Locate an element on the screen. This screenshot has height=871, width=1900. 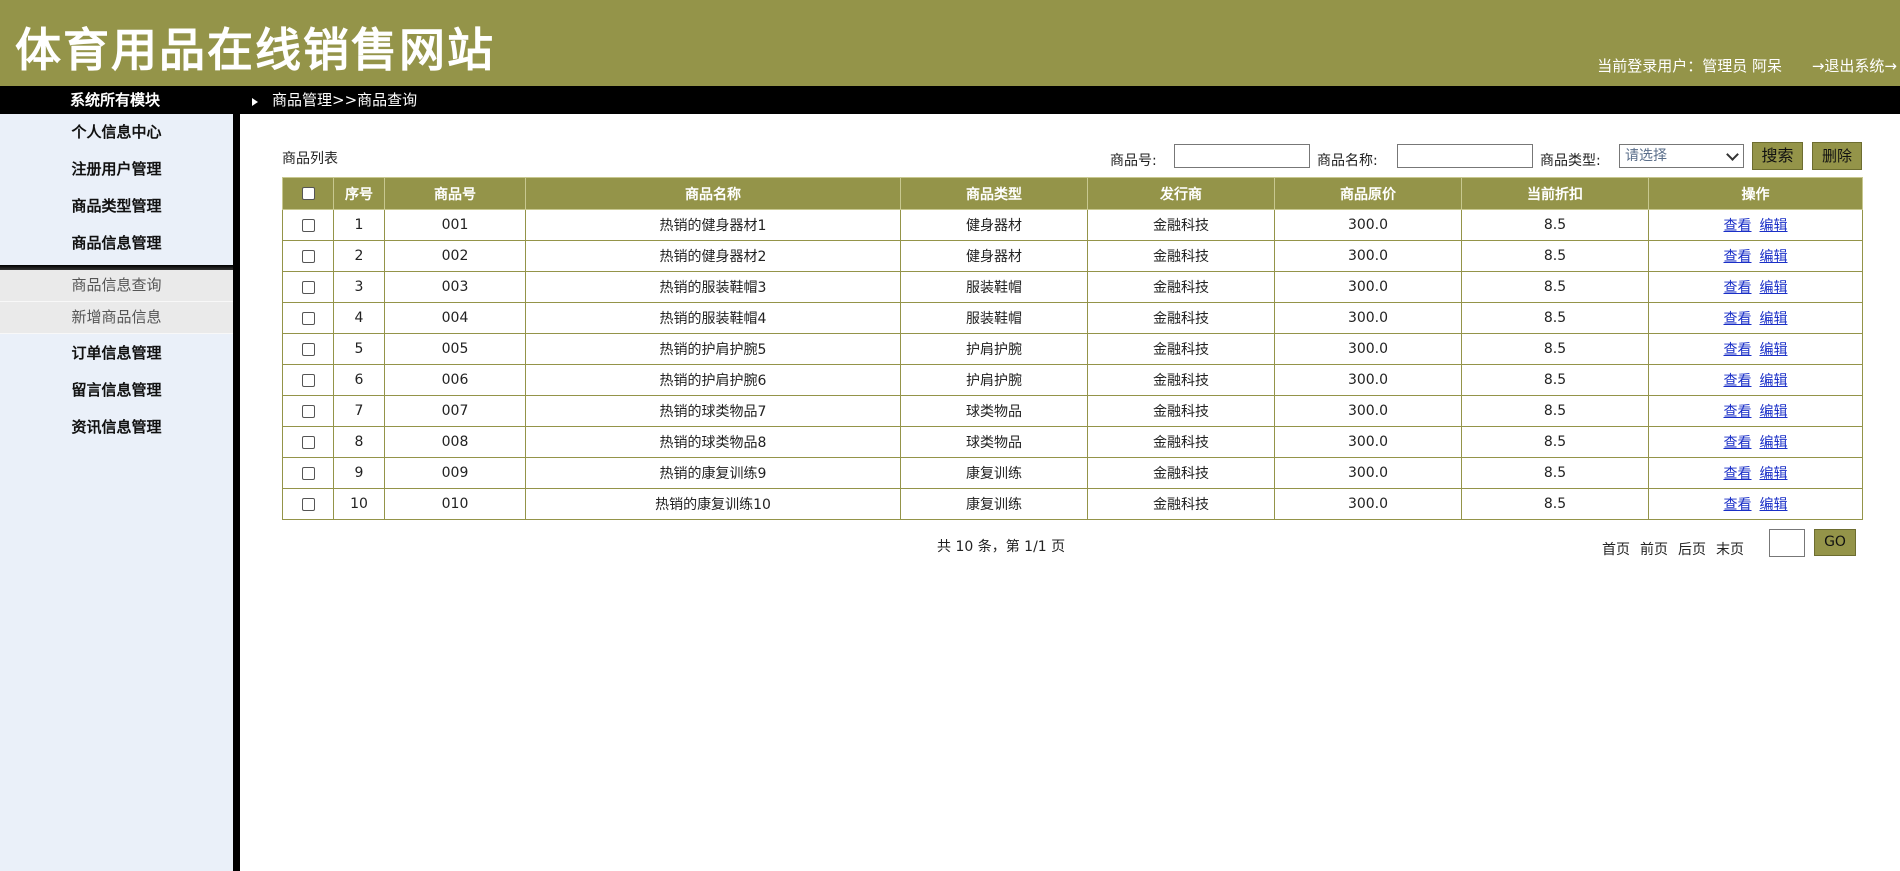
sidebar-item-user-management: 注册用户管理 is located at coordinates (116, 169).